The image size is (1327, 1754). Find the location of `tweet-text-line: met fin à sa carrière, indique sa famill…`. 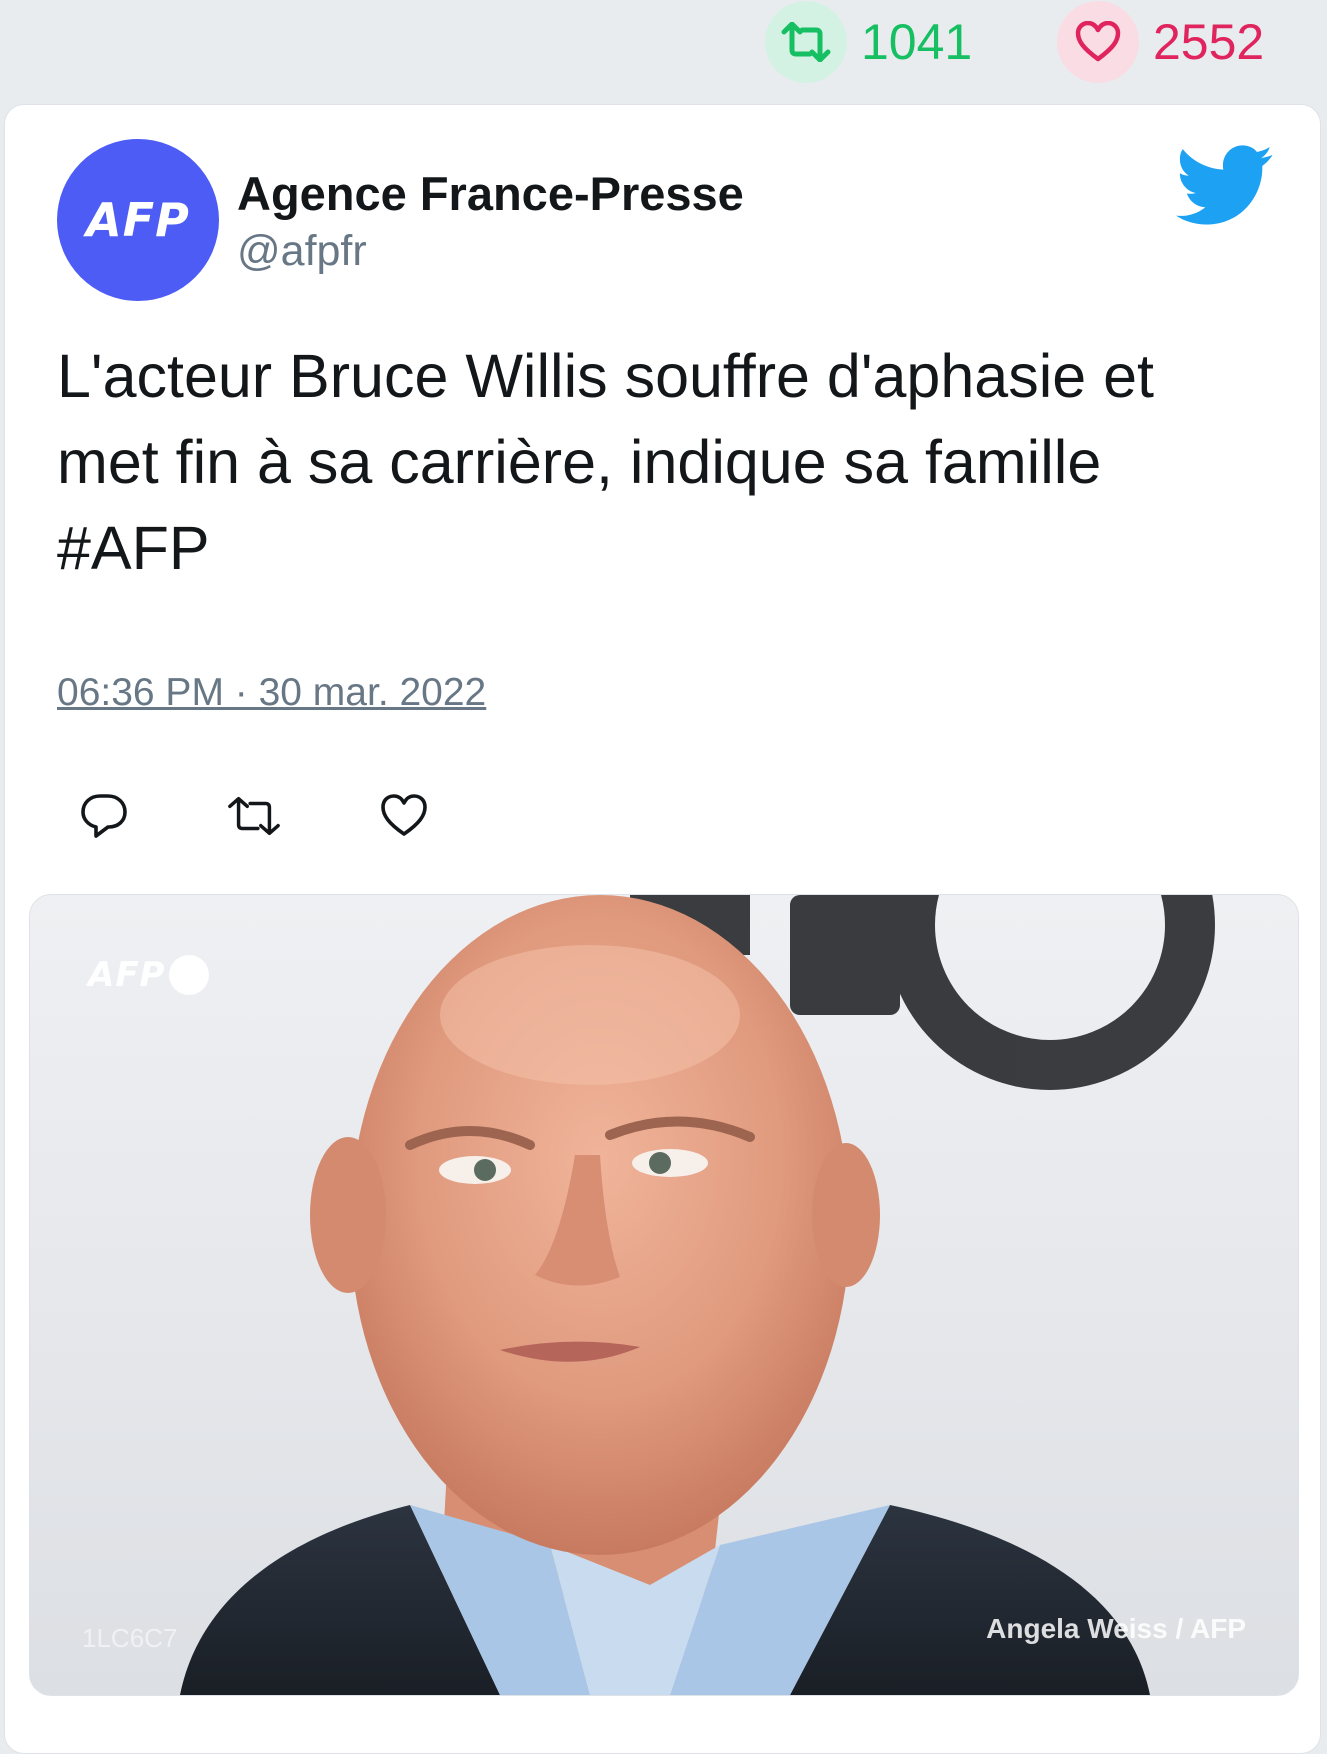

tweet-text-line: met fin à sa carrière, indique sa famill… is located at coordinates (579, 462).